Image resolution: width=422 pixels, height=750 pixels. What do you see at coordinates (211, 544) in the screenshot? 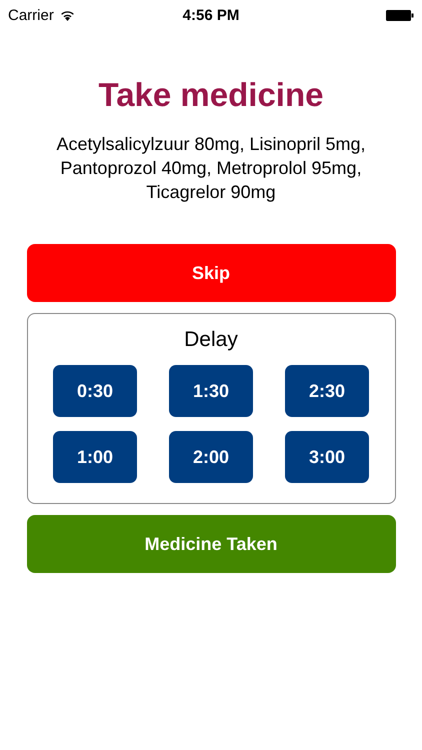
I see `medicine-taken-button: Medicine Taken` at bounding box center [211, 544].